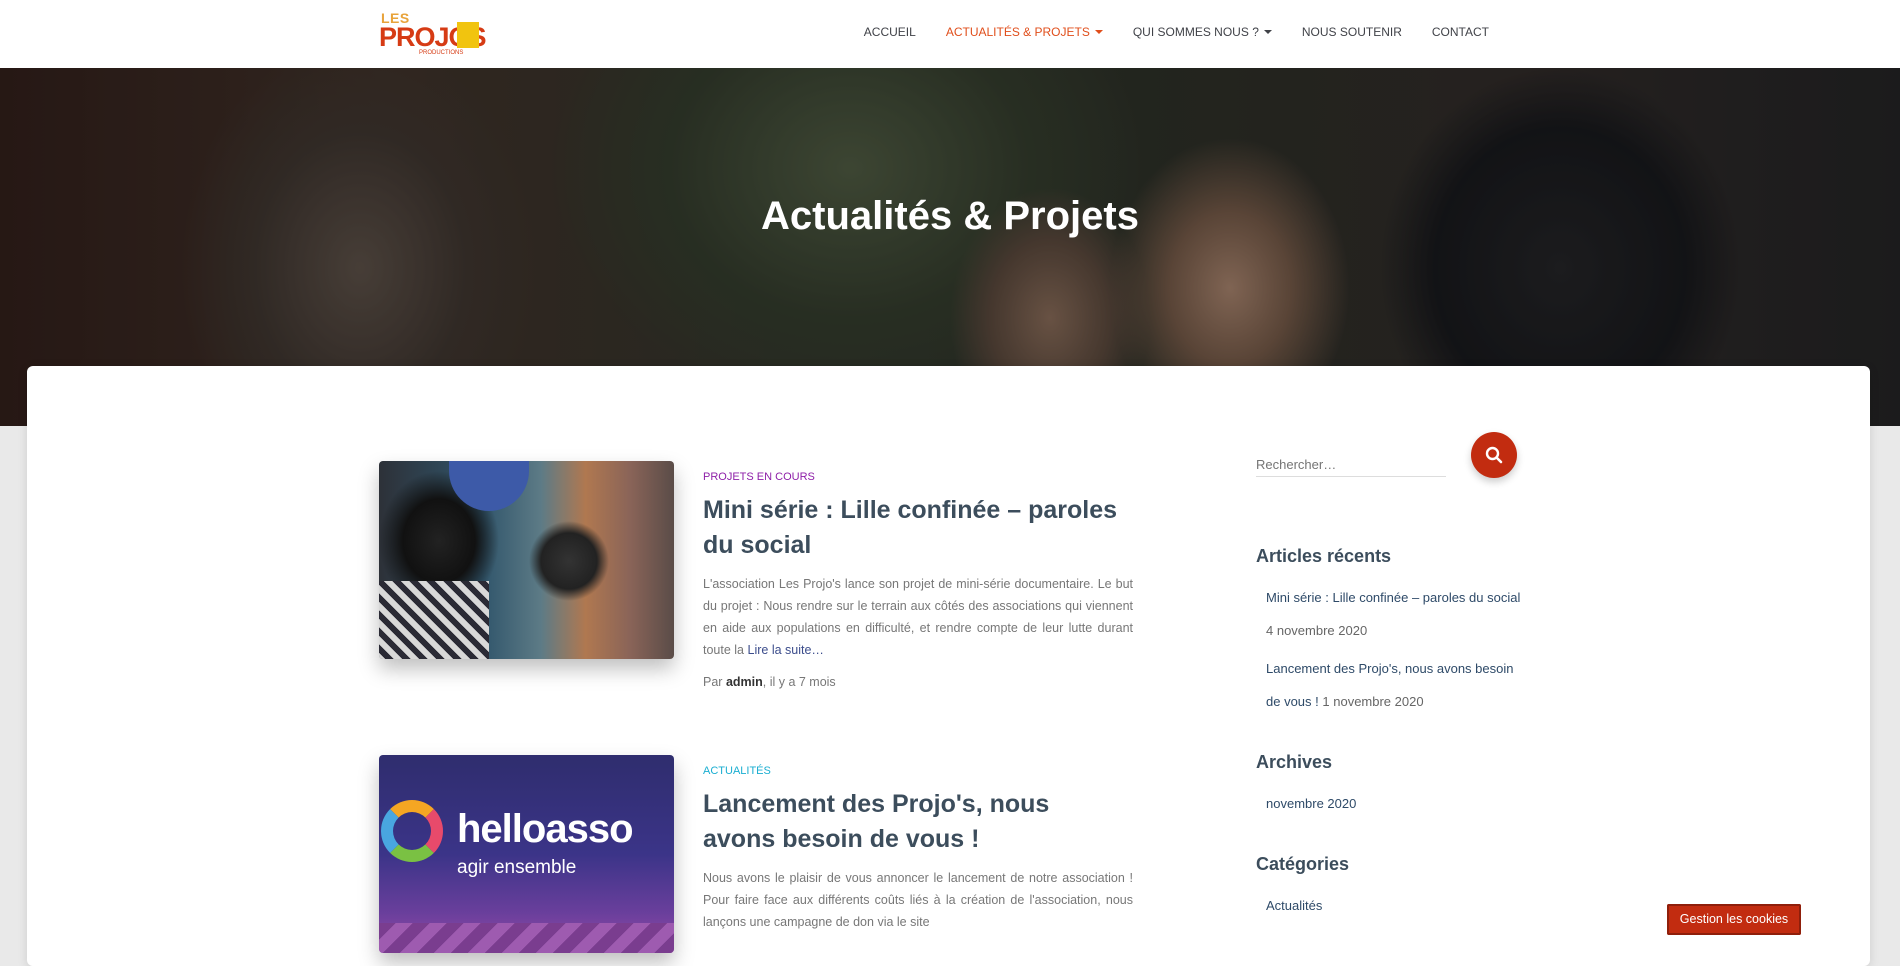 The image size is (1900, 966). Describe the element at coordinates (1024, 32) in the screenshot. I see `nav-item-actualites-projets: ACTUALITÉS & PROJETS` at that location.